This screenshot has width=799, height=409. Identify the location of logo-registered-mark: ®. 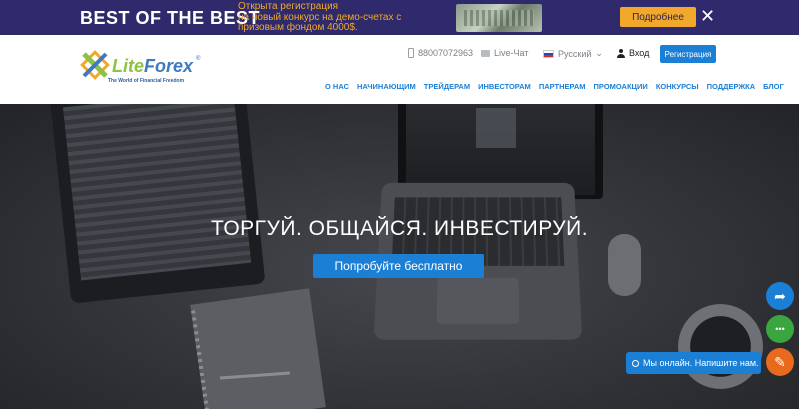
(198, 59).